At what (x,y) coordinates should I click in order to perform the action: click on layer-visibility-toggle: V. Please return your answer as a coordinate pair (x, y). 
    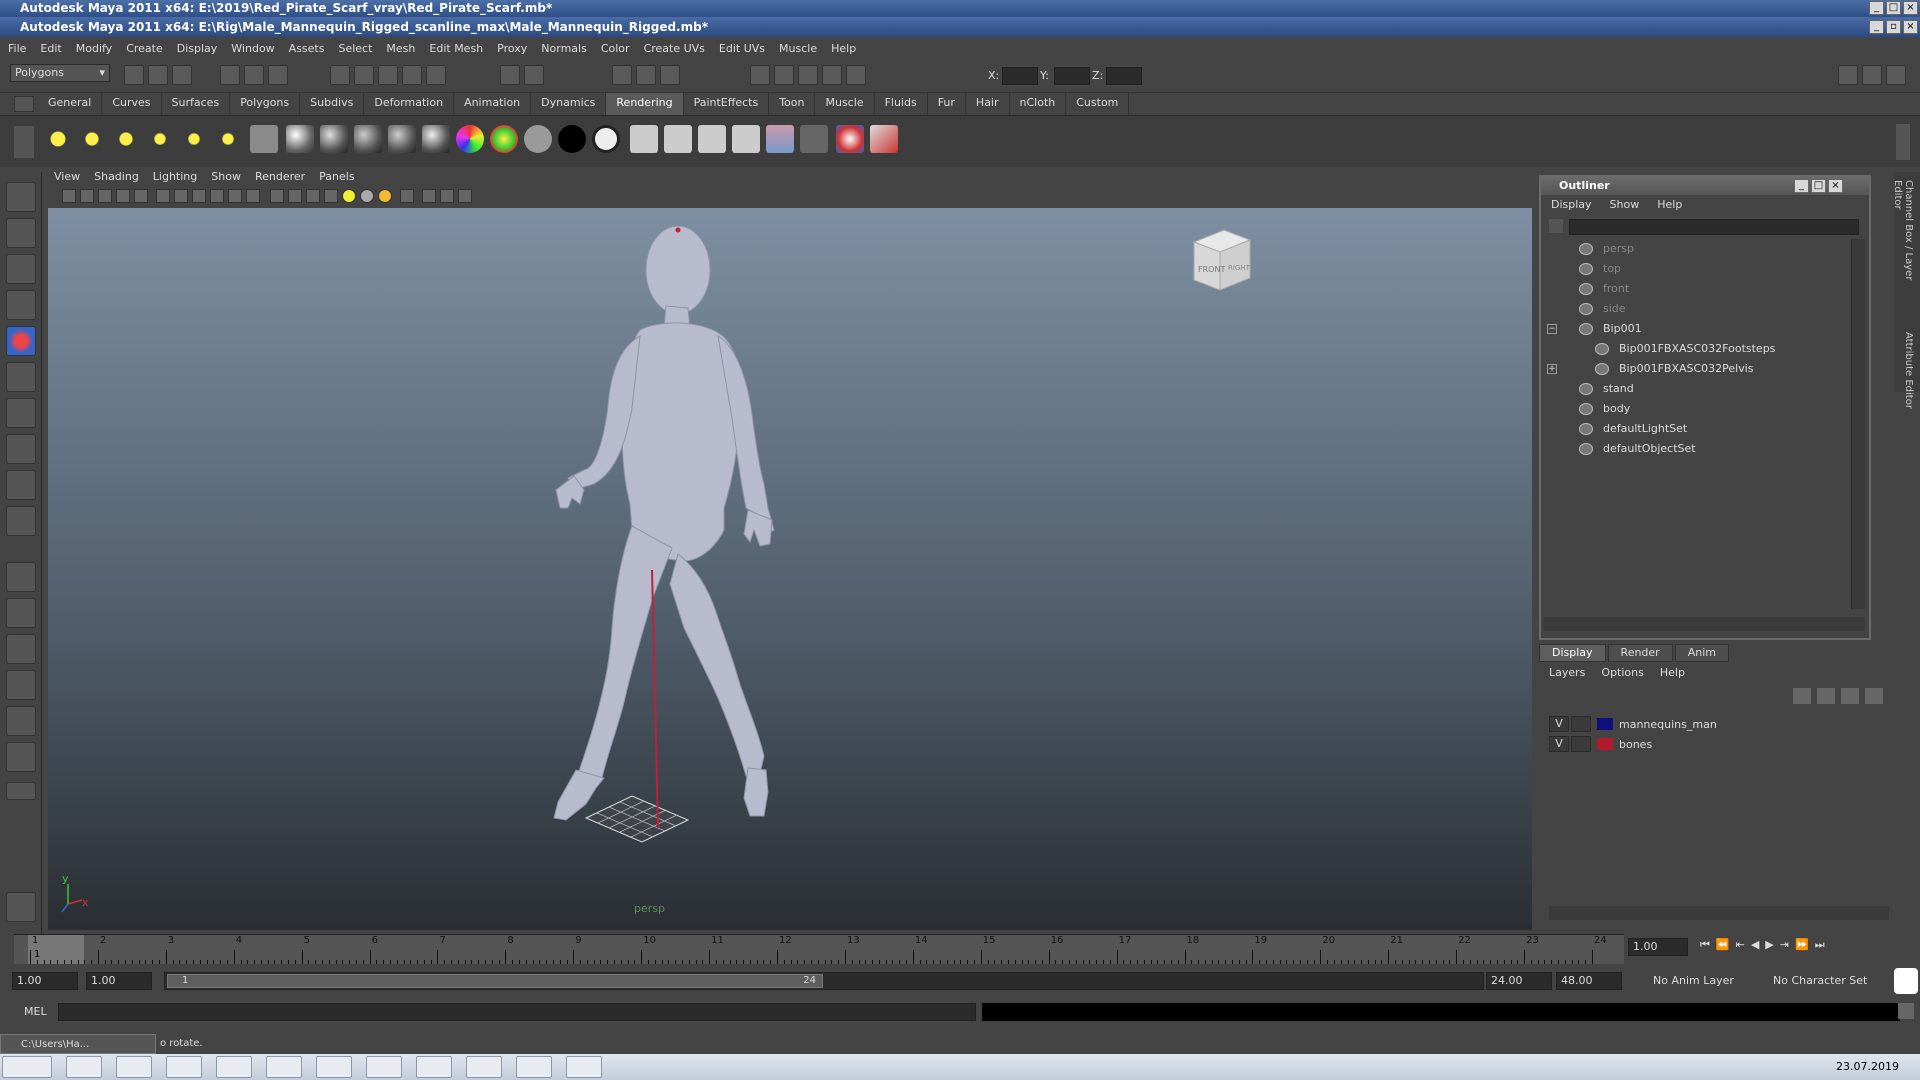
    Looking at the image, I should click on (1559, 744).